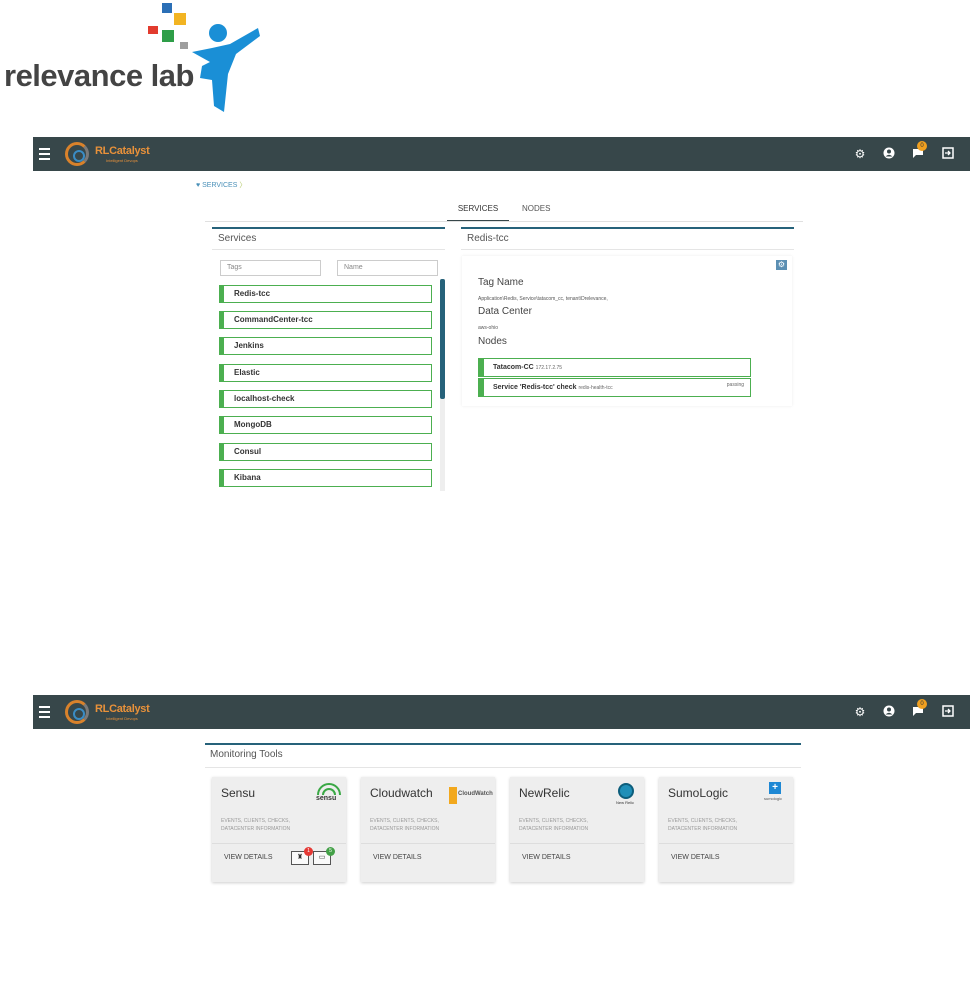  I want to click on alert-button: ♜ 1, so click(302, 856).